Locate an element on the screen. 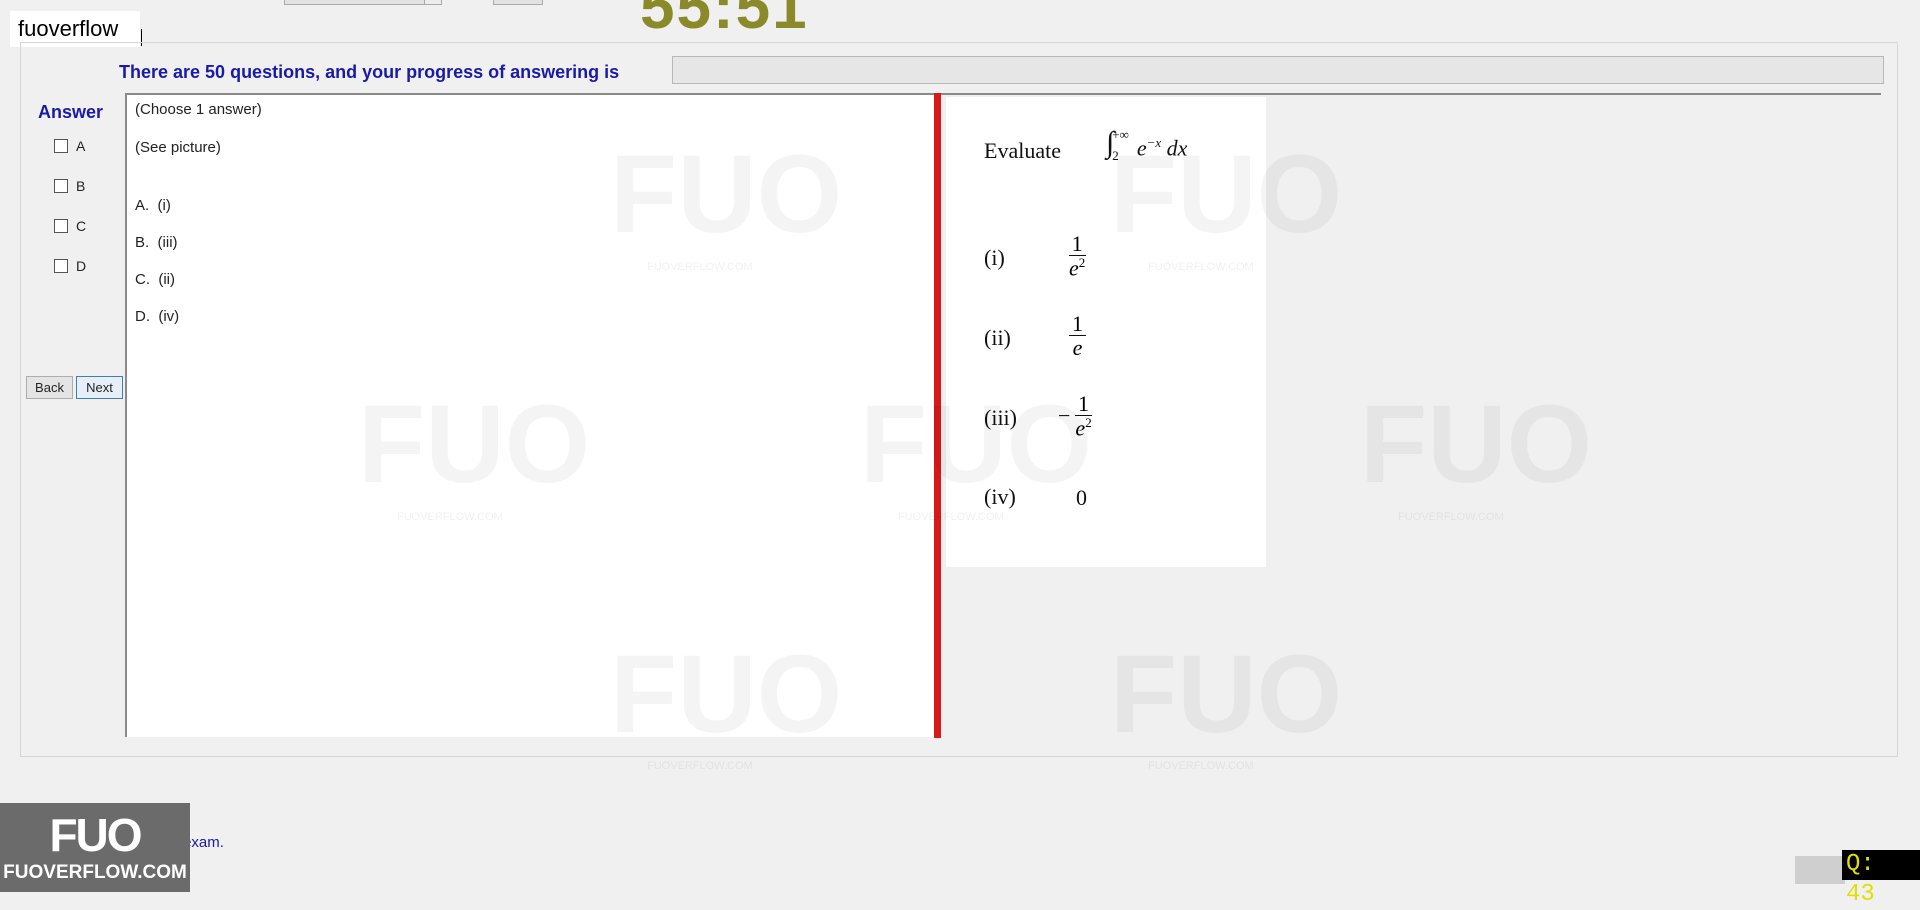  choose-hint: (Choose 1 answer) is located at coordinates (198, 109).